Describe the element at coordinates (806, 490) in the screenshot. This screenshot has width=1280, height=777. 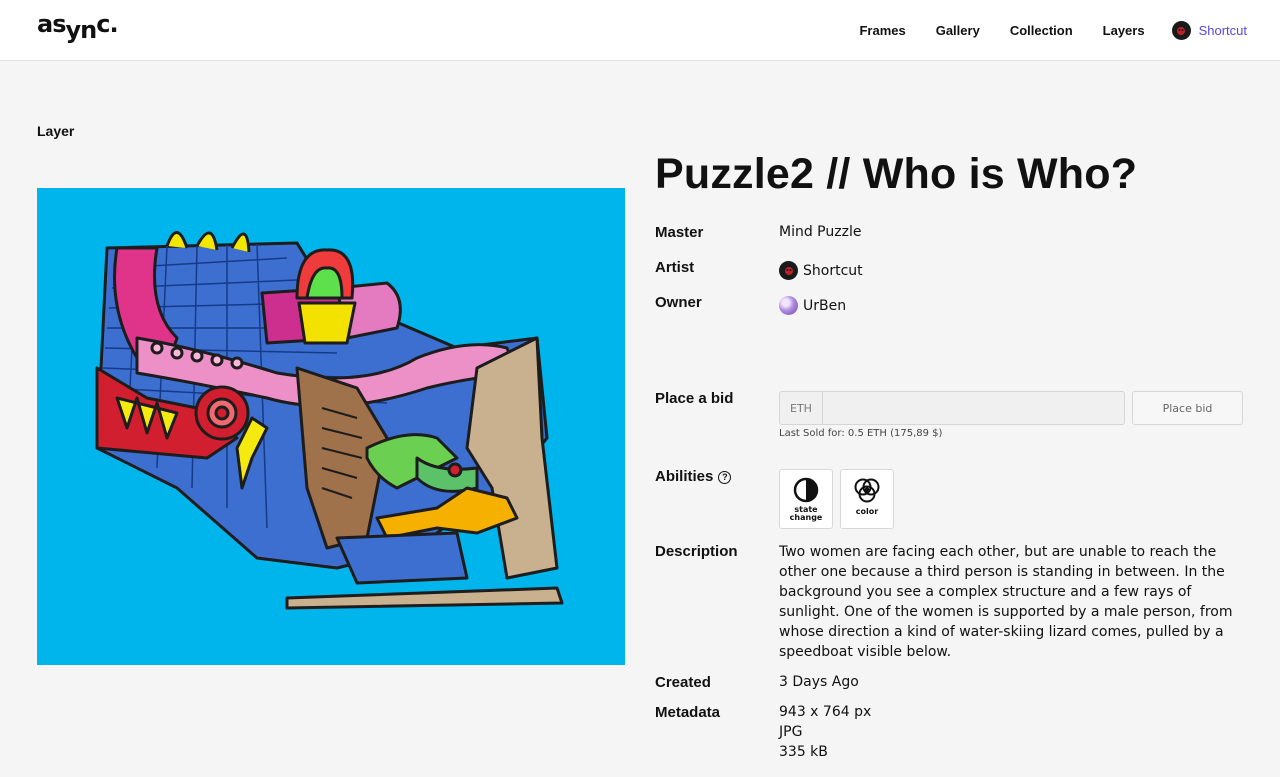
I see `half-circle-icon` at that location.